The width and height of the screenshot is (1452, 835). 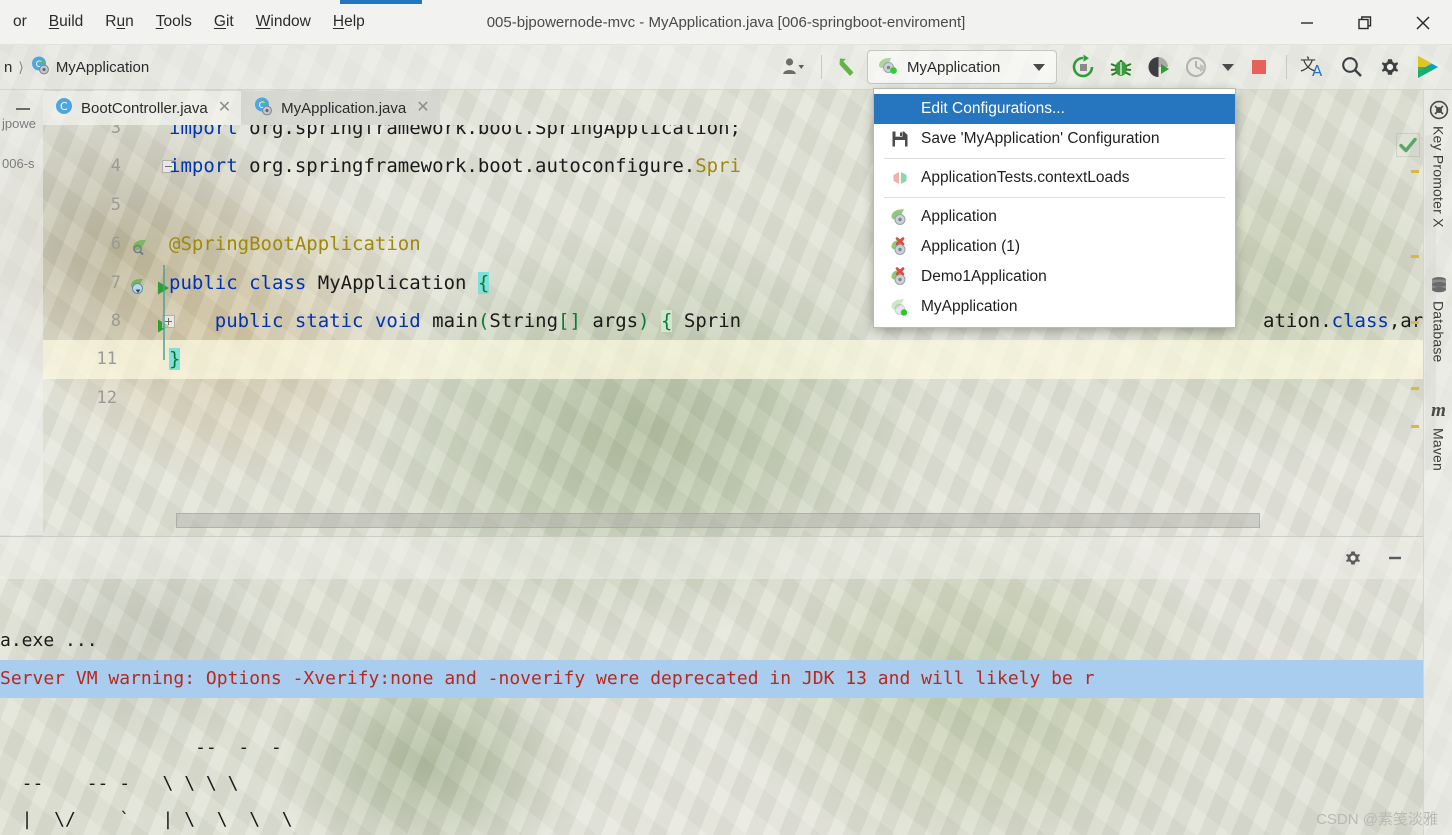 I want to click on stop-button, so click(x=1259, y=67).